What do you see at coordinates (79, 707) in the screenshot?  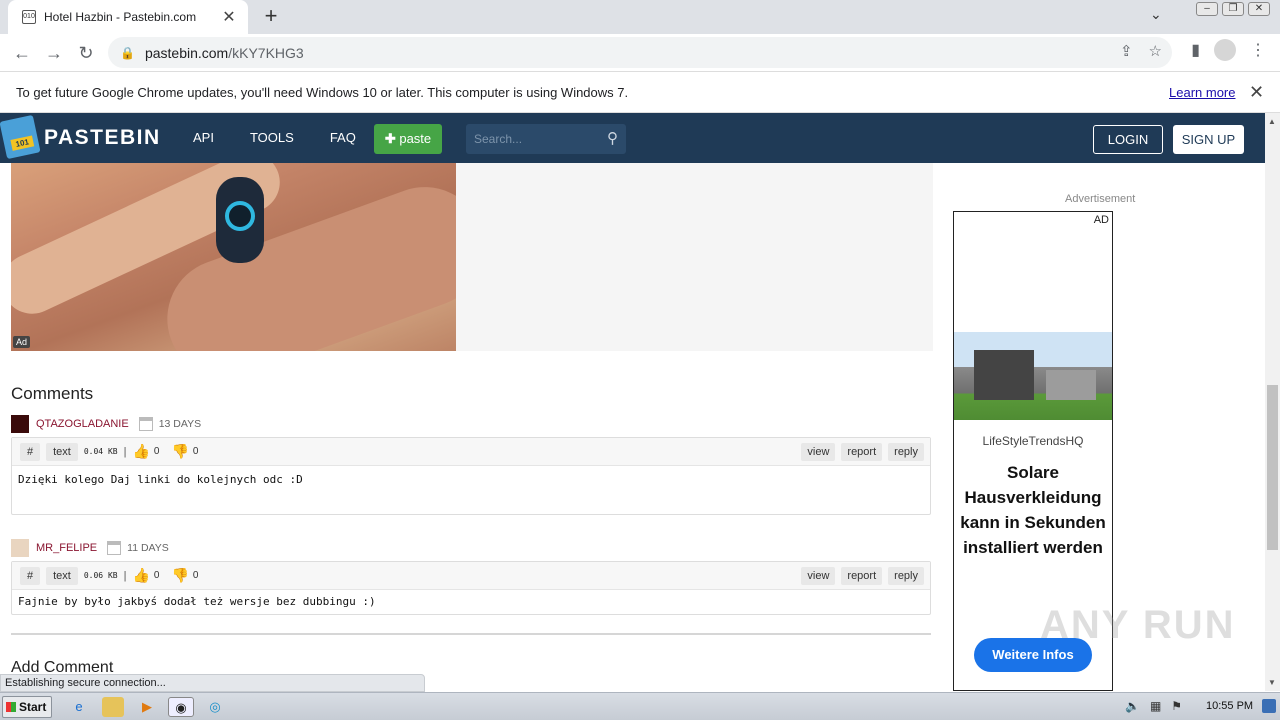 I see `ie-icon: e` at bounding box center [79, 707].